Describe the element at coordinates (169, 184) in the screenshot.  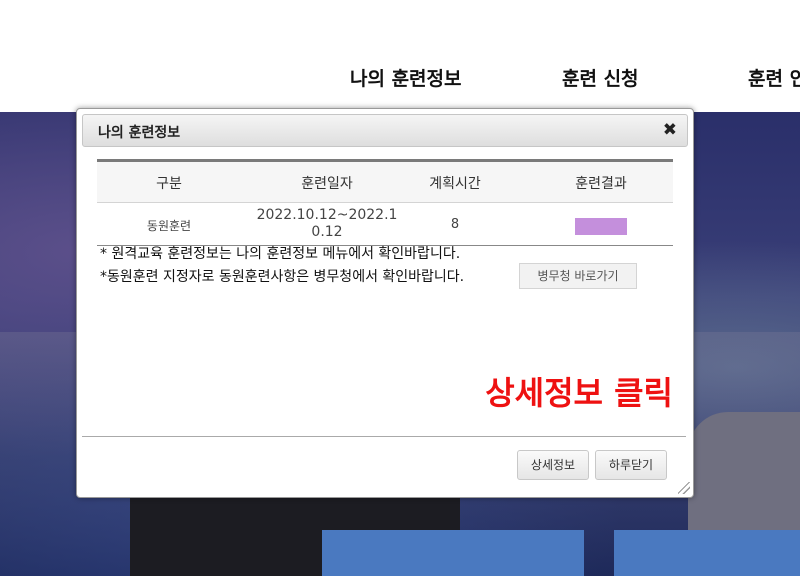
I see `column-header-category: 구분` at that location.